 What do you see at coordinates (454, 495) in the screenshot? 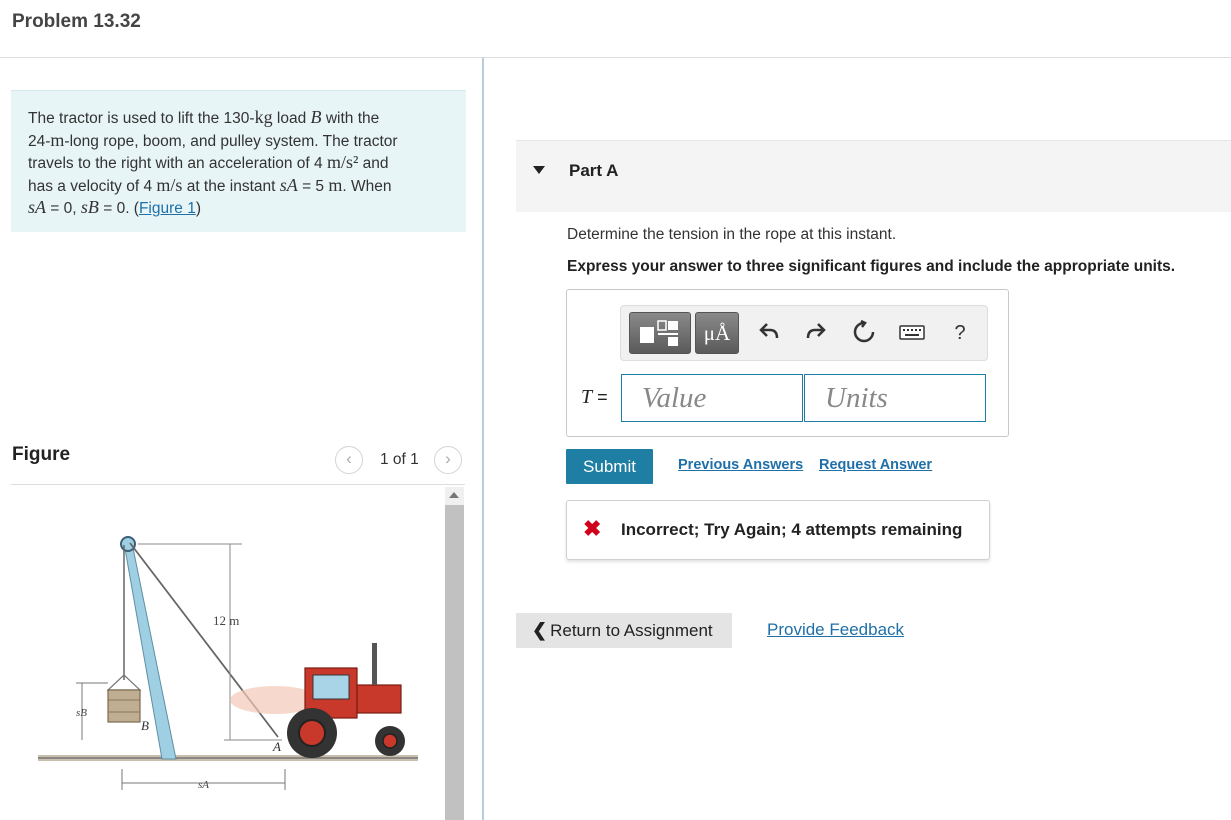
I see `scroll-up-arrow-icon` at bounding box center [454, 495].